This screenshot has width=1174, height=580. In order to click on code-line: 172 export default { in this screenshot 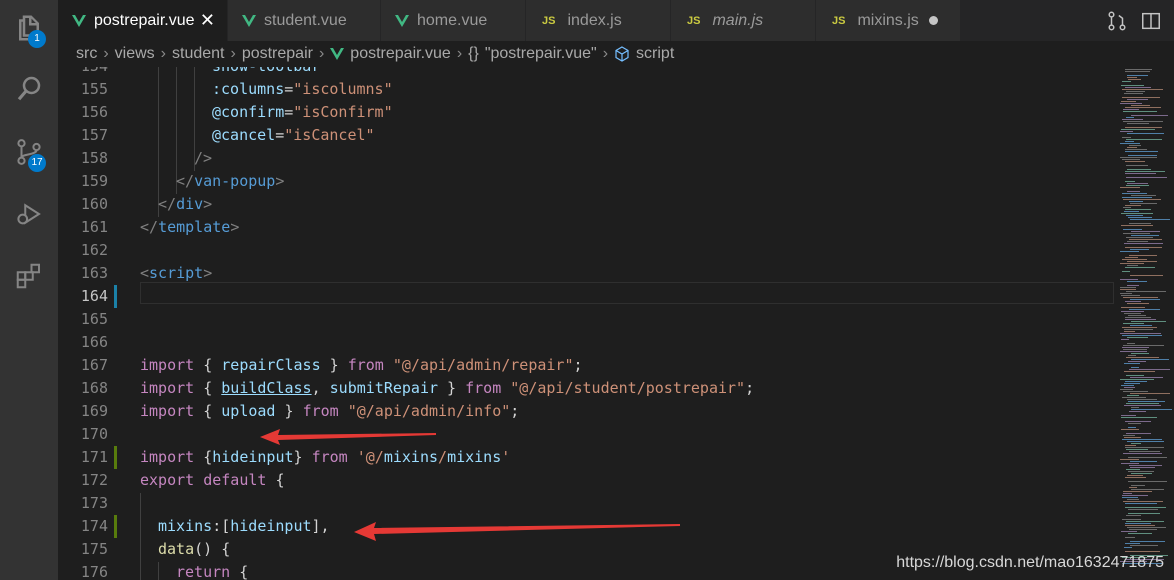, I will do `click(586, 480)`.